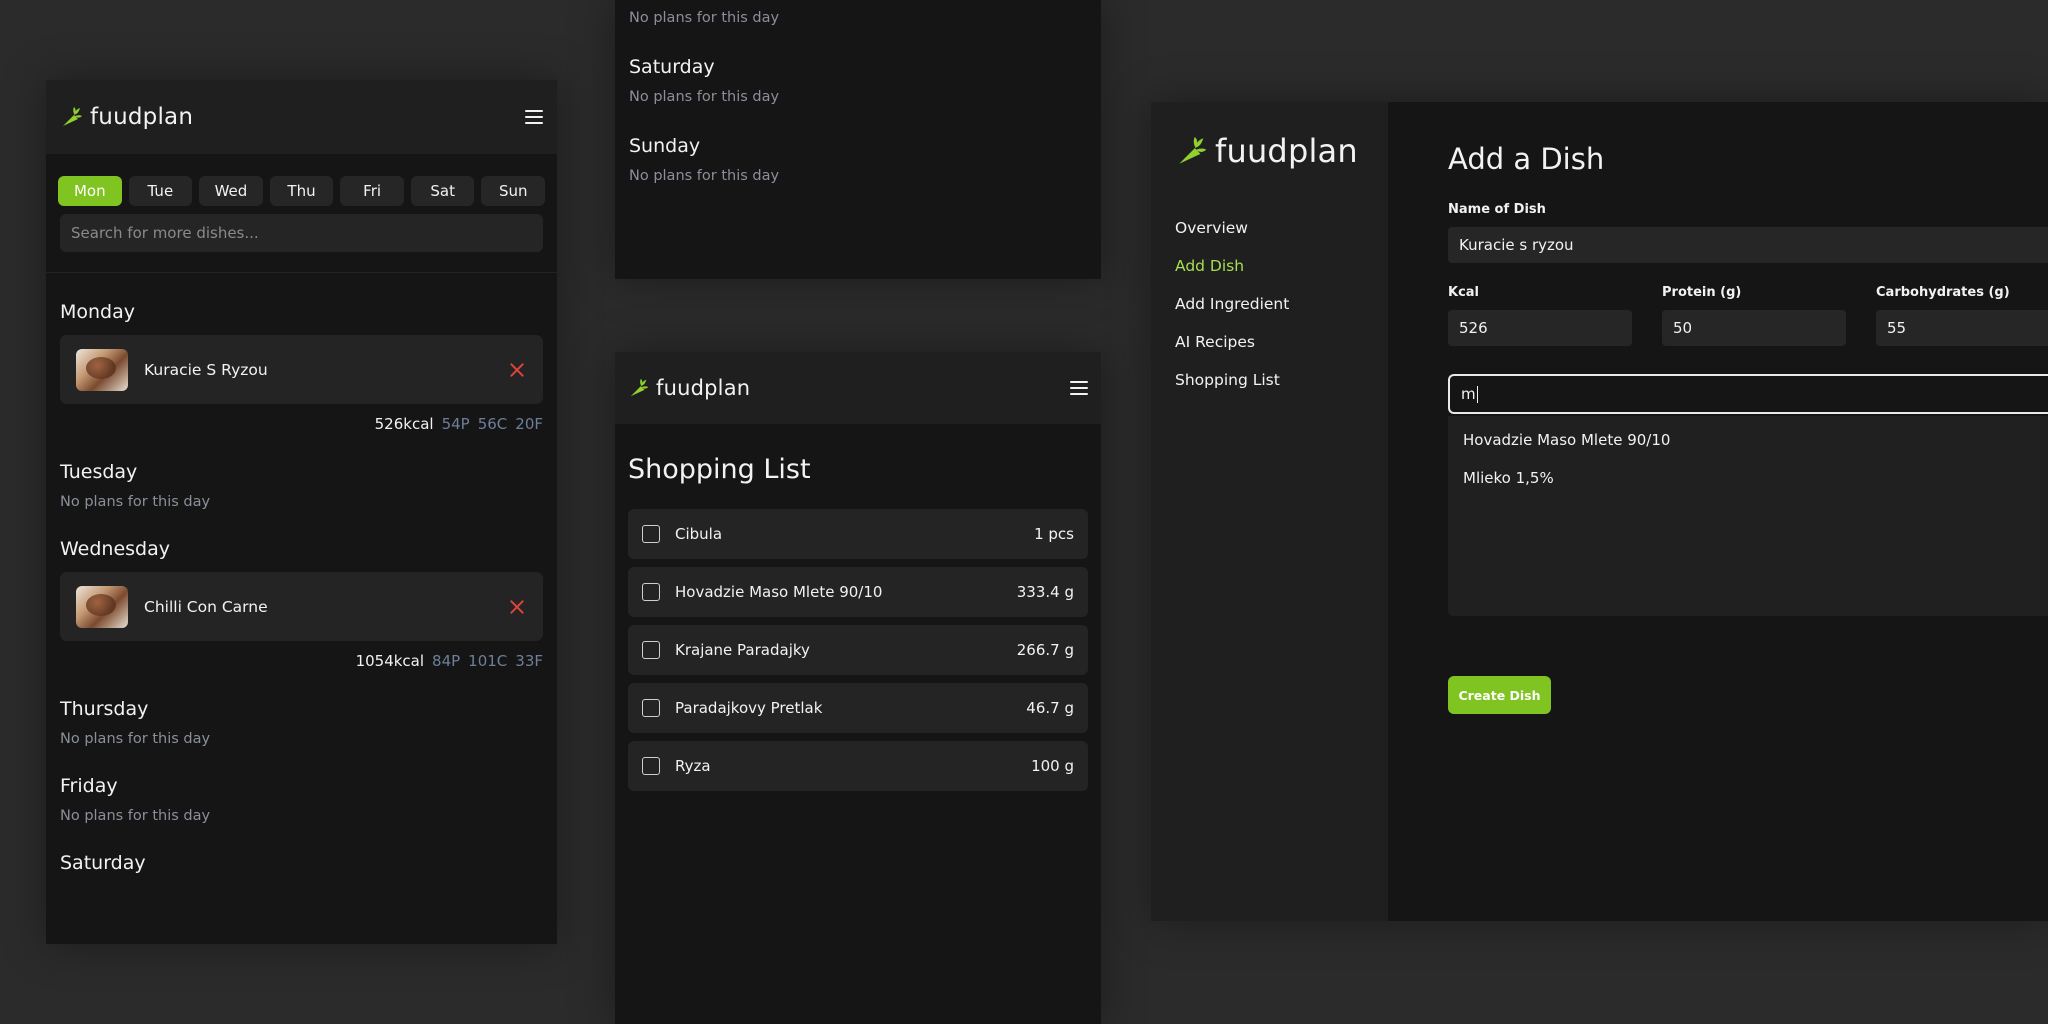  Describe the element at coordinates (104, 709) in the screenshot. I see `day-title: Thursday` at that location.